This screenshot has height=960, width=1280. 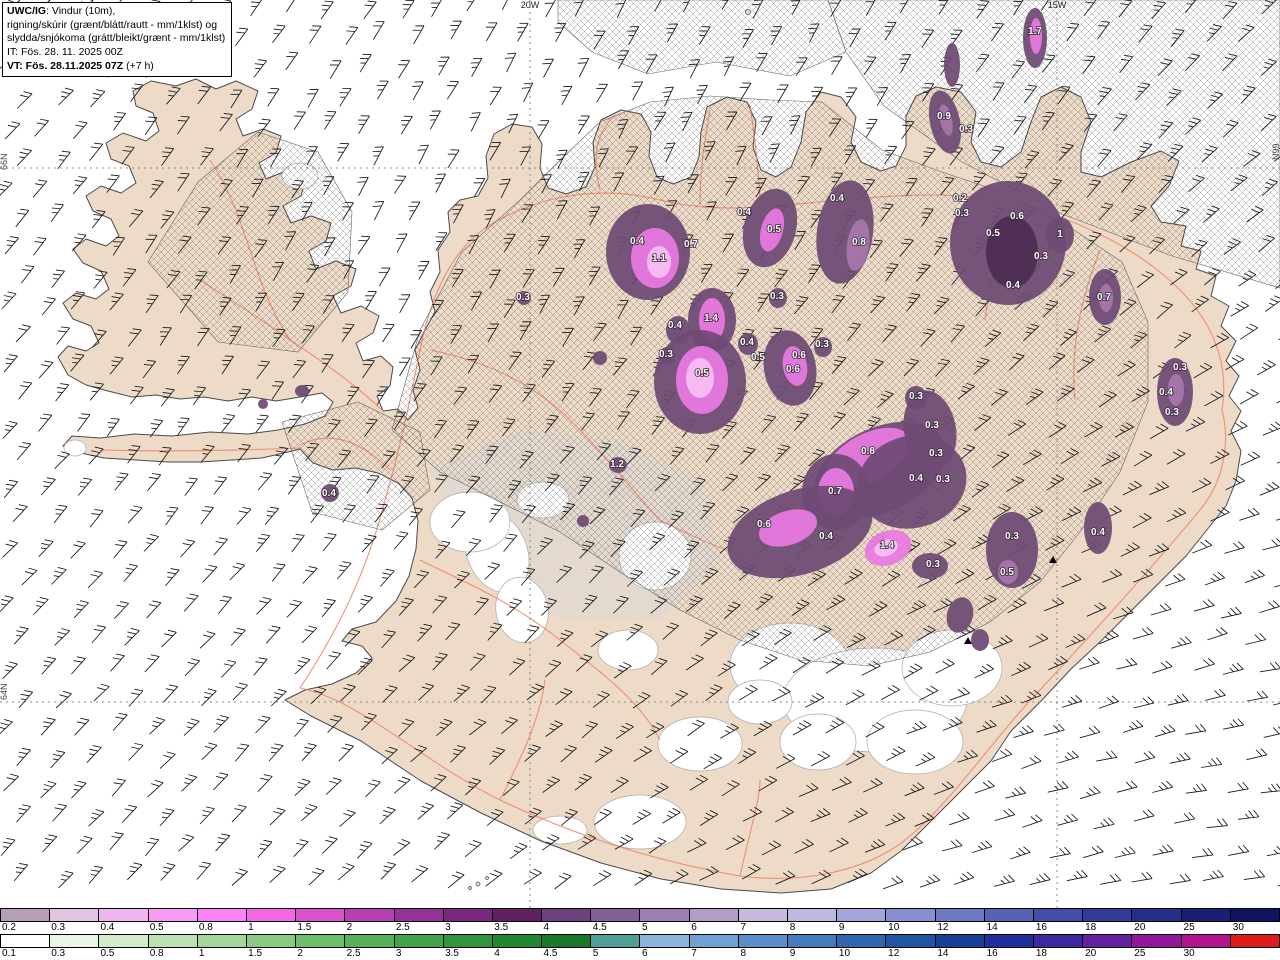 I want to click on legend-tick-label: 9, so click(x=792, y=953).